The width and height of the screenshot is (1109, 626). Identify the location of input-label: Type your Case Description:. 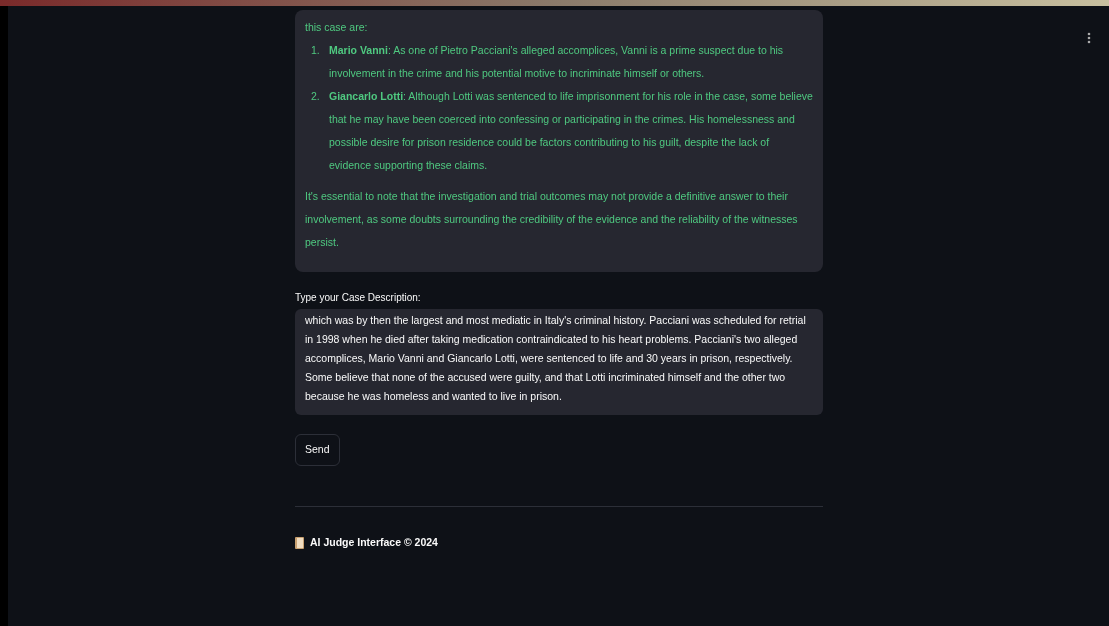
(358, 298).